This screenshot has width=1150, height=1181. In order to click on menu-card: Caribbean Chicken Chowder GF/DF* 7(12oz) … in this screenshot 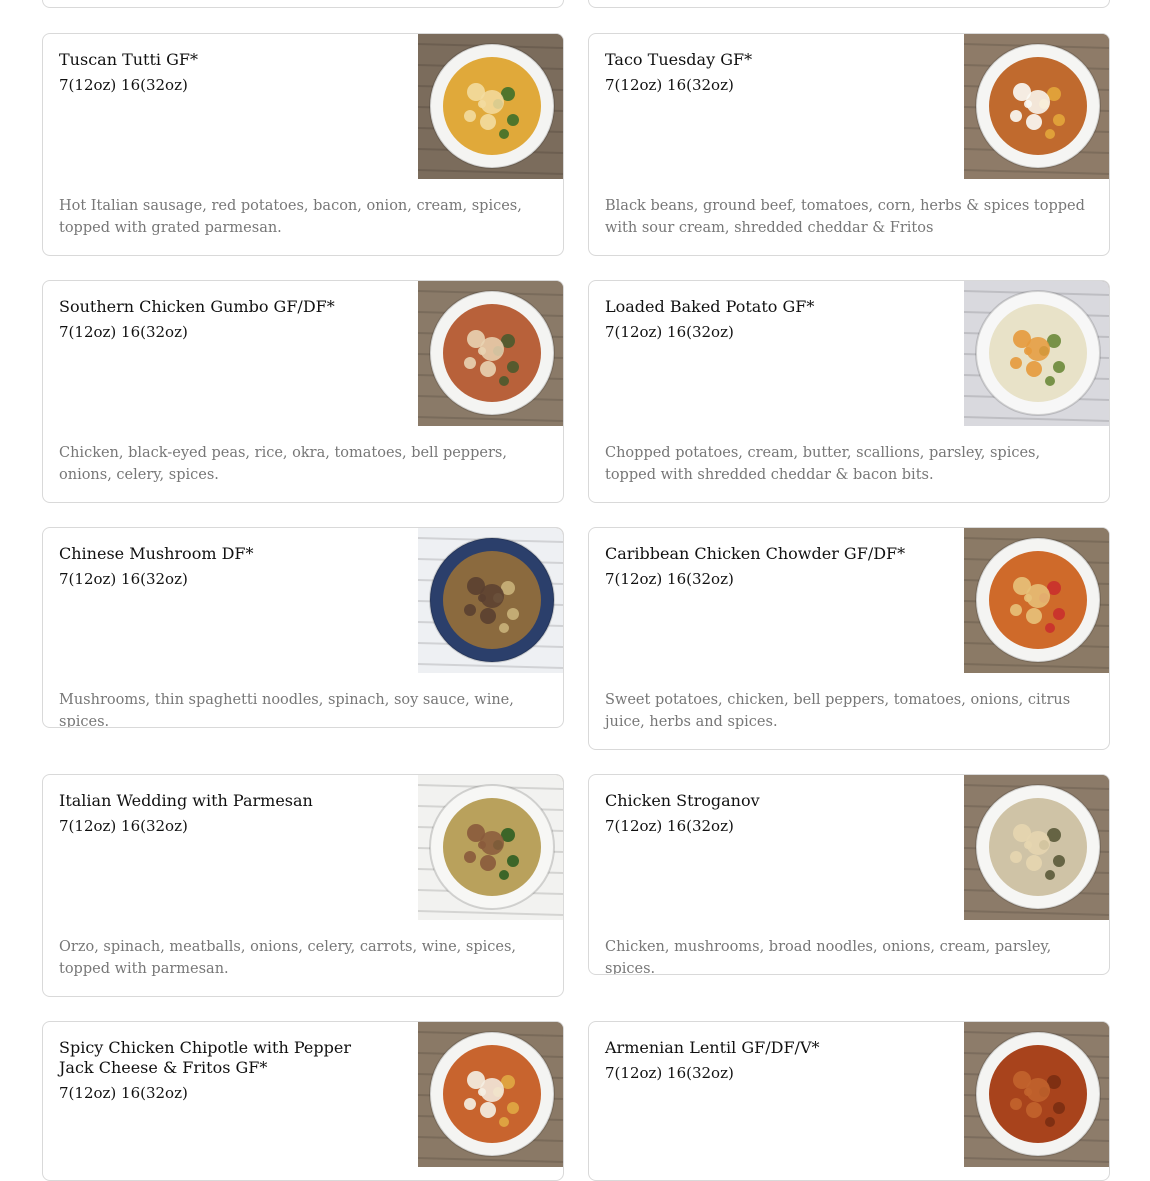, I will do `click(849, 638)`.